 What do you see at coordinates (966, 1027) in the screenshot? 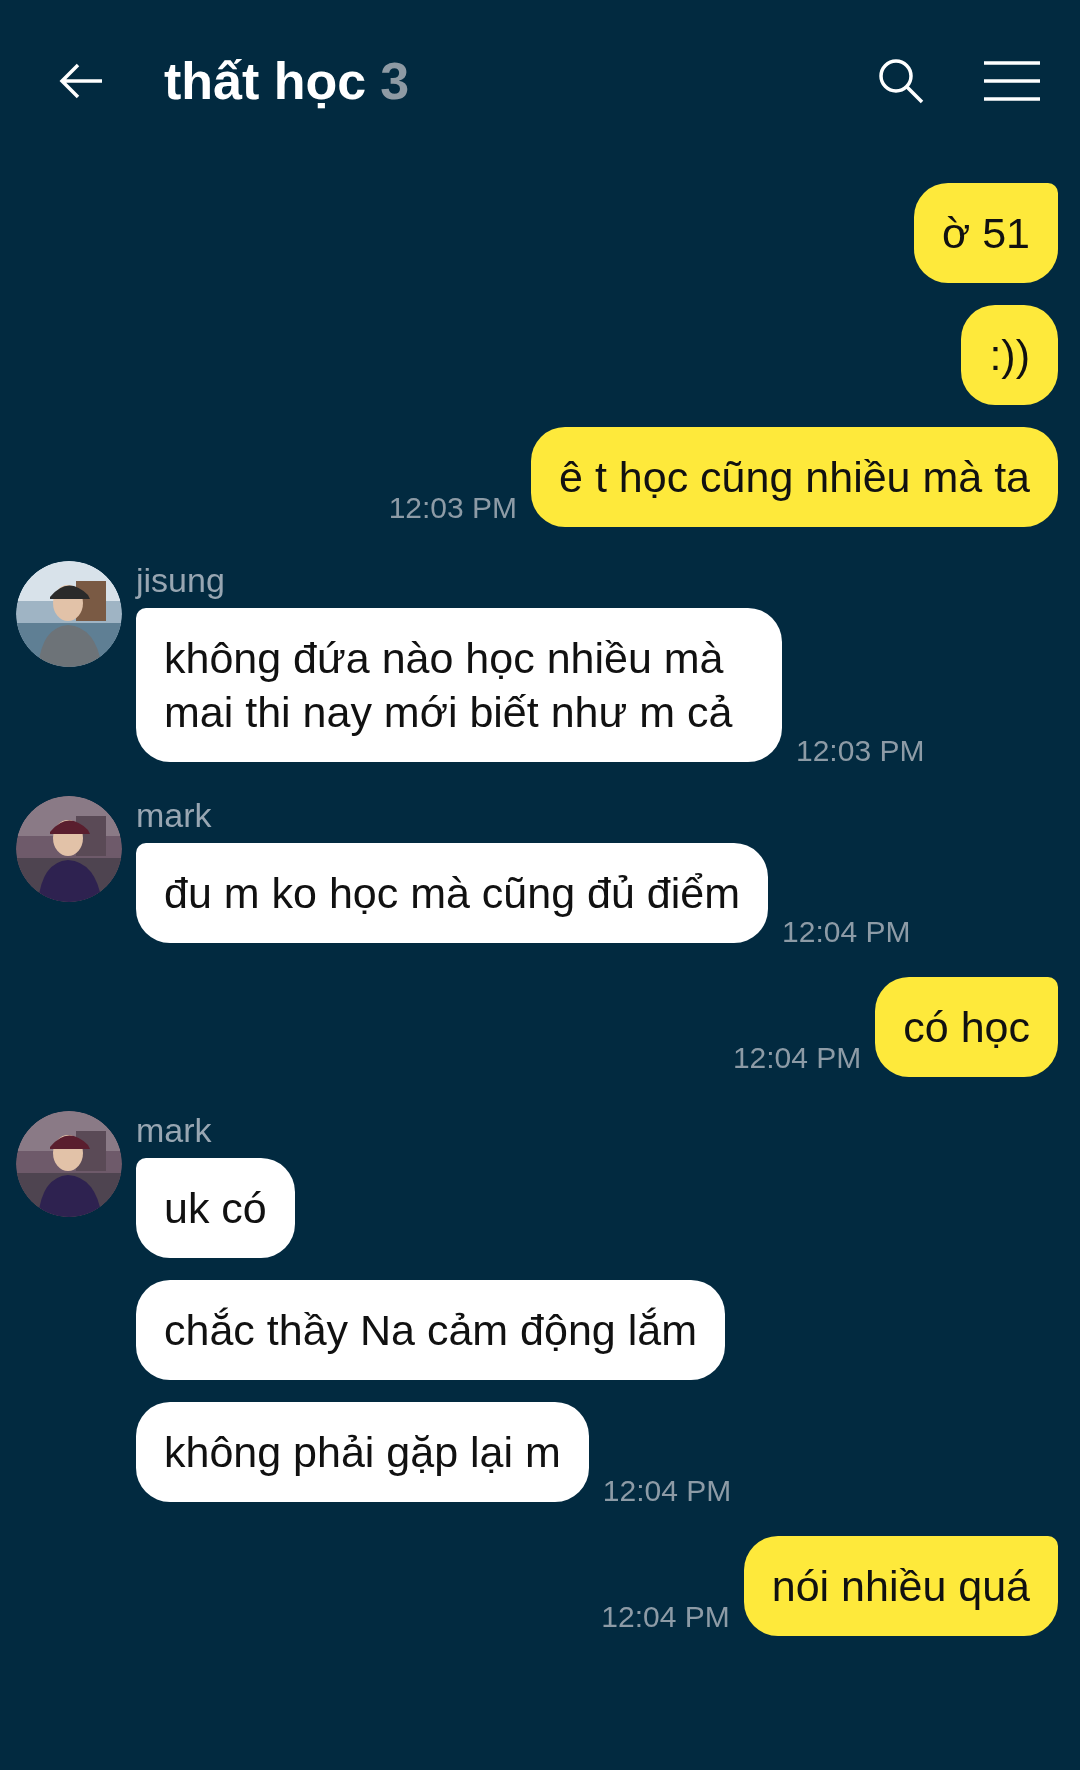
I see `message-bubble: có học` at bounding box center [966, 1027].